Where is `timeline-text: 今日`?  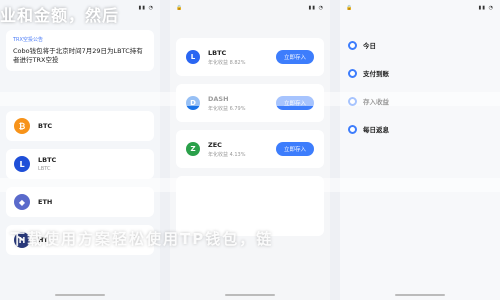 timeline-text: 今日 is located at coordinates (369, 45).